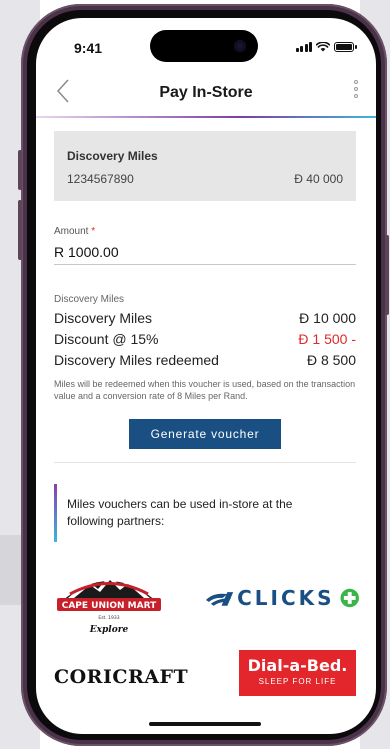 Image resolution: width=390 pixels, height=749 pixels. What do you see at coordinates (109, 630) in the screenshot?
I see `cape-union-mart-tagline: Explore` at bounding box center [109, 630].